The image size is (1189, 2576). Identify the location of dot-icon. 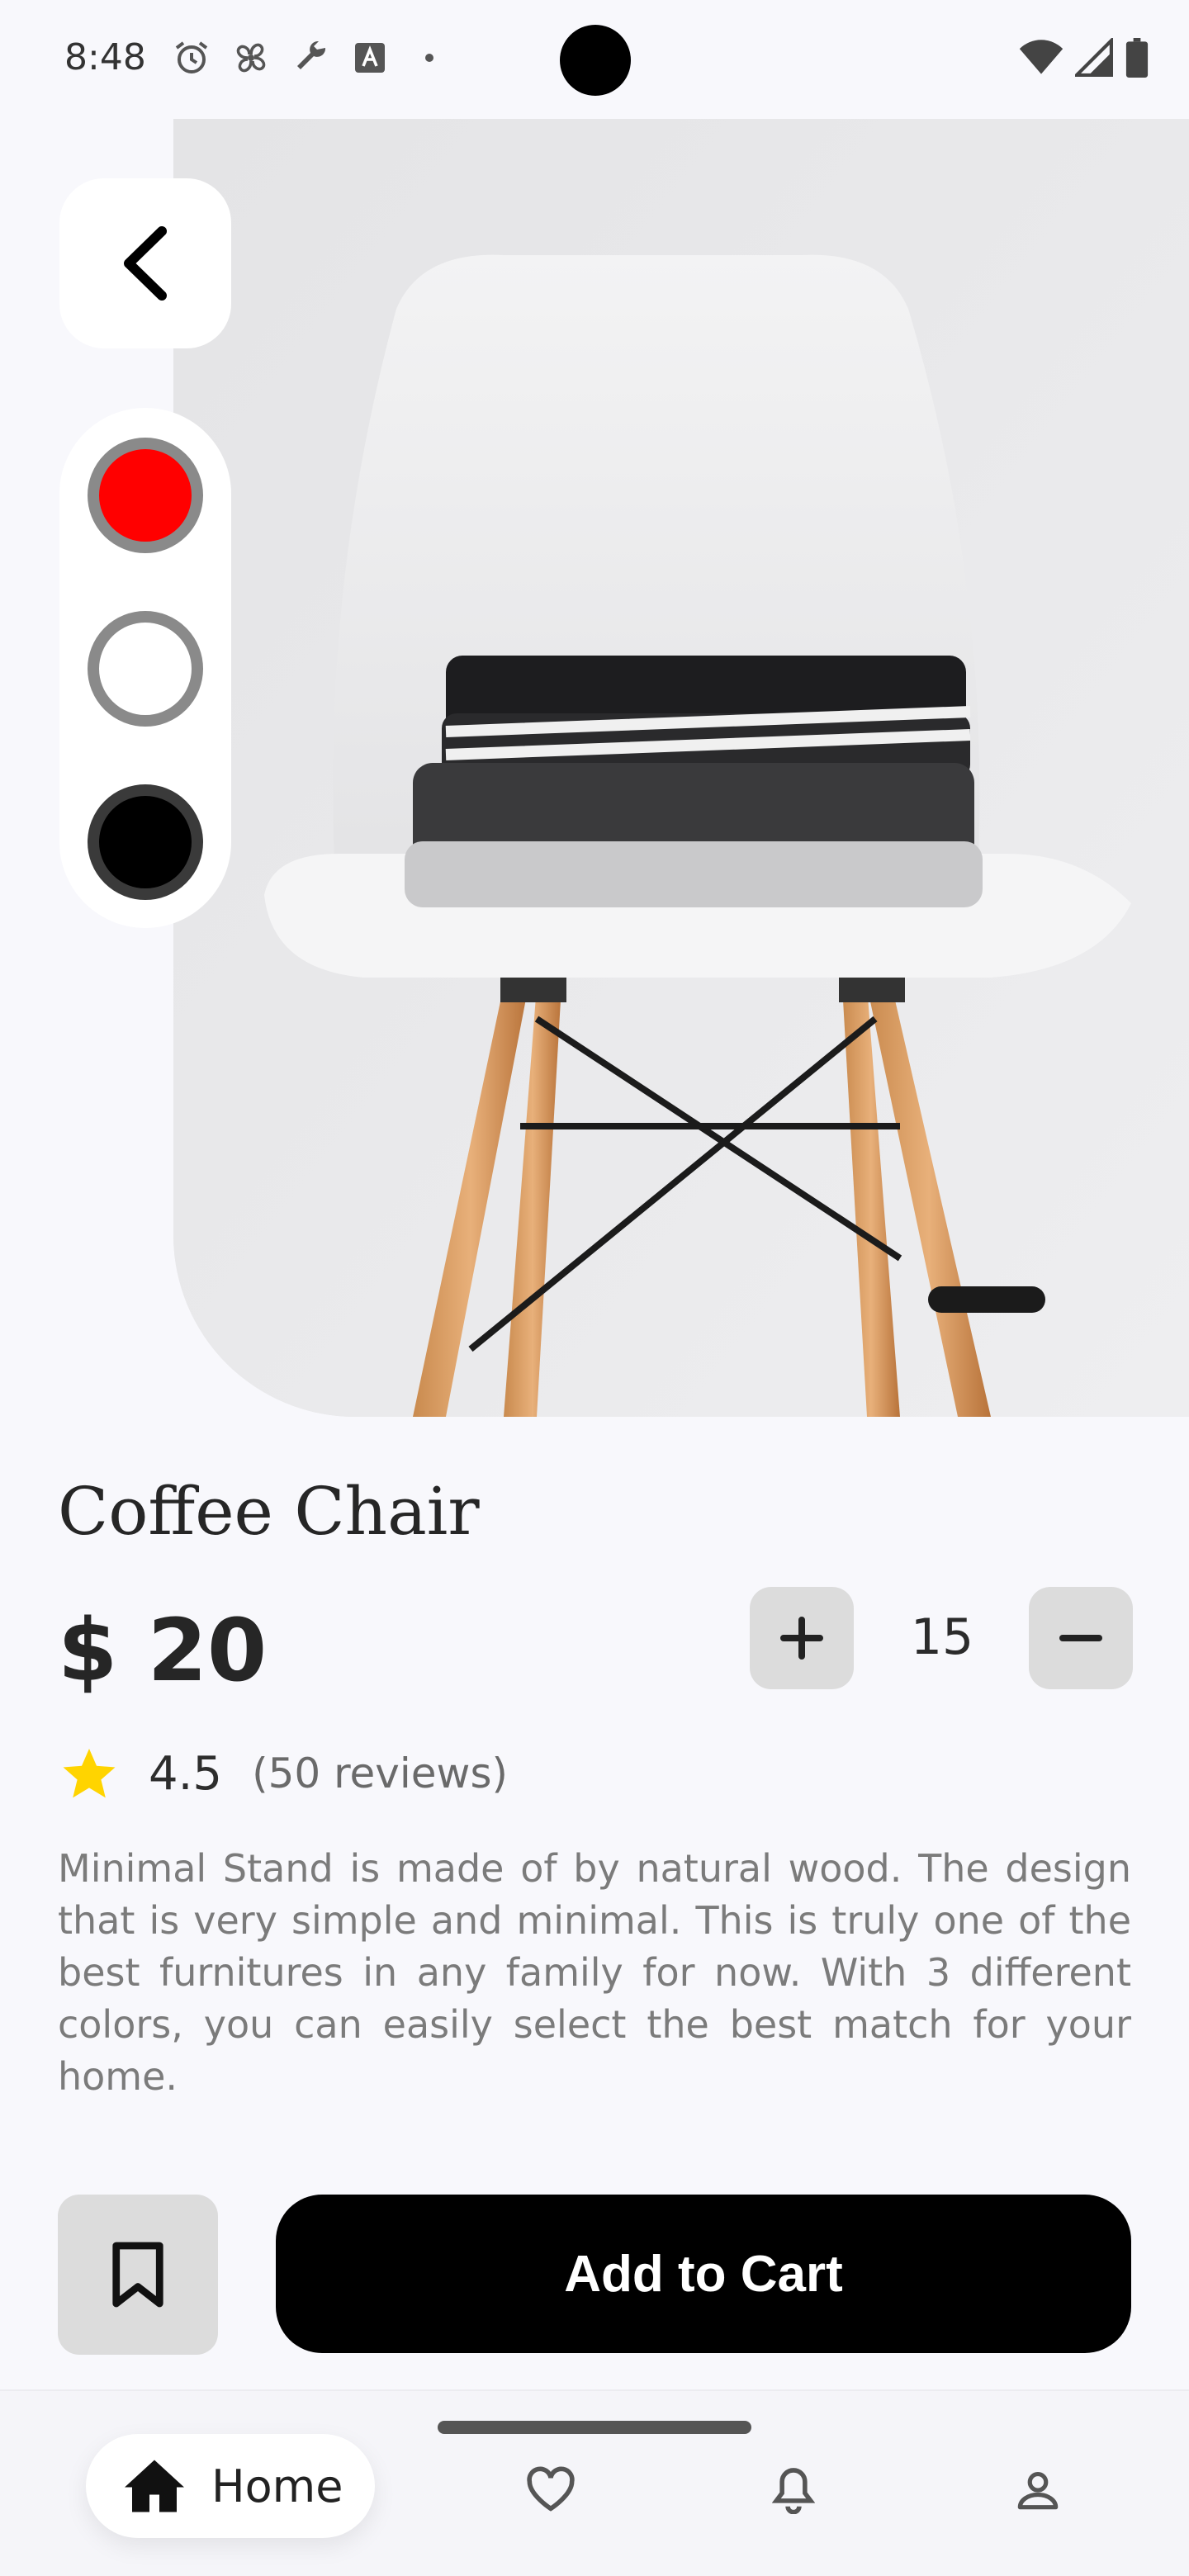
(429, 58).